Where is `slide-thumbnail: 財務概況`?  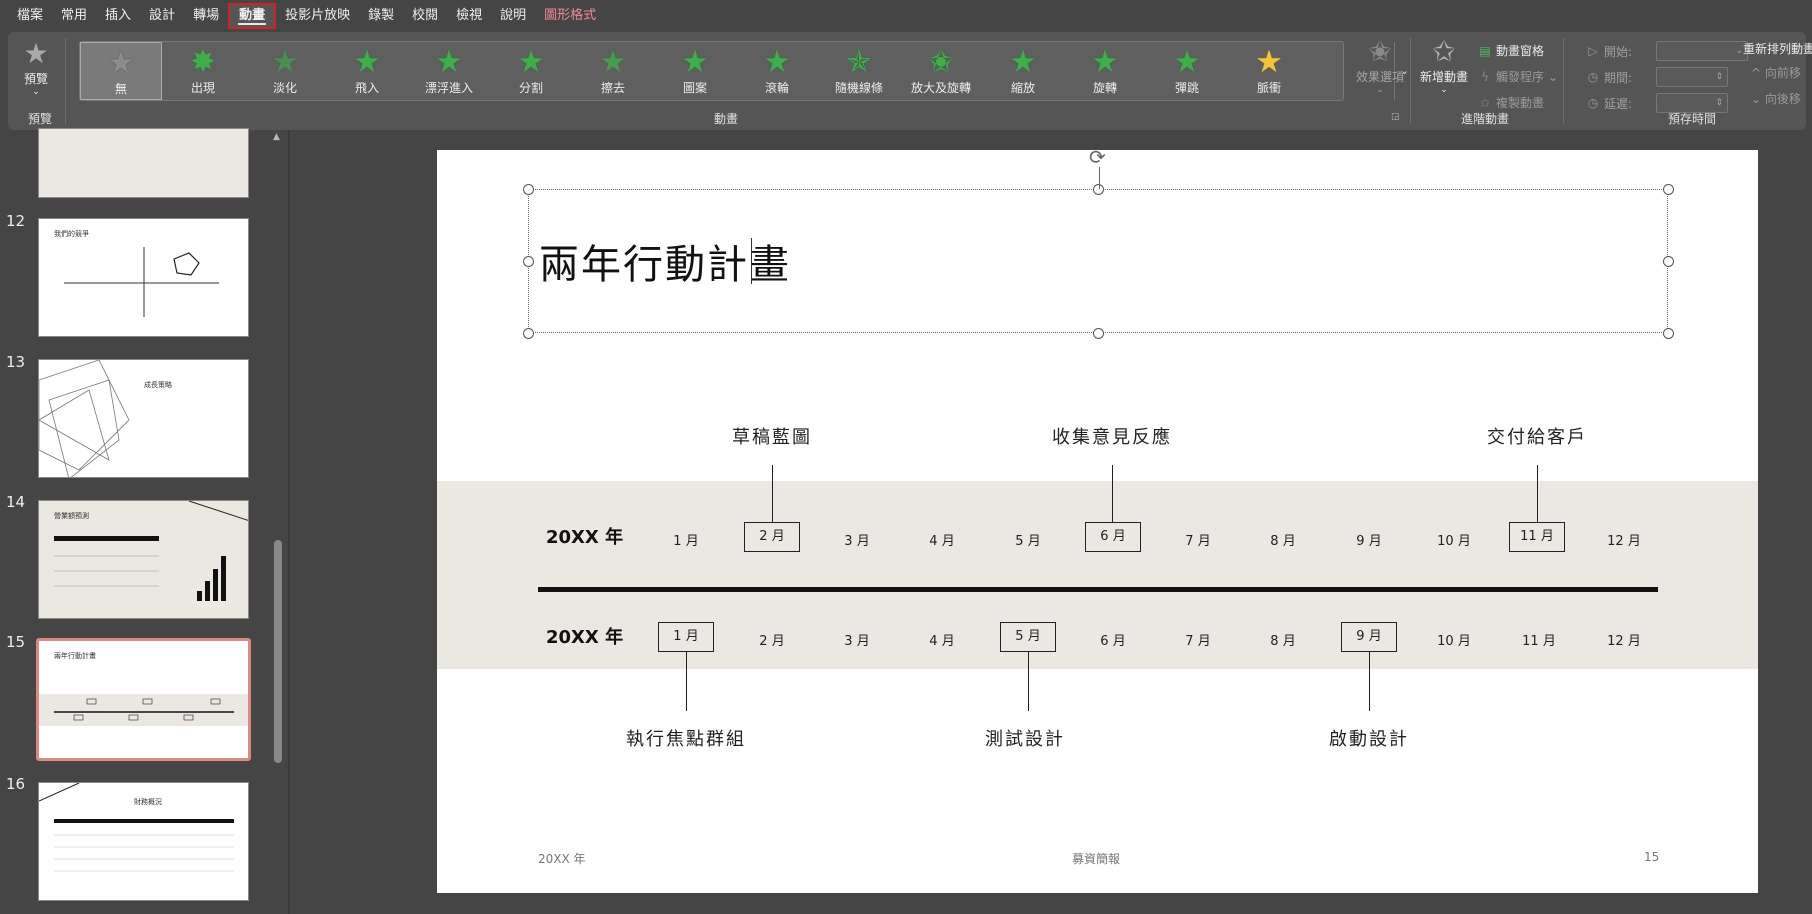 slide-thumbnail: 財務概況 is located at coordinates (143, 841).